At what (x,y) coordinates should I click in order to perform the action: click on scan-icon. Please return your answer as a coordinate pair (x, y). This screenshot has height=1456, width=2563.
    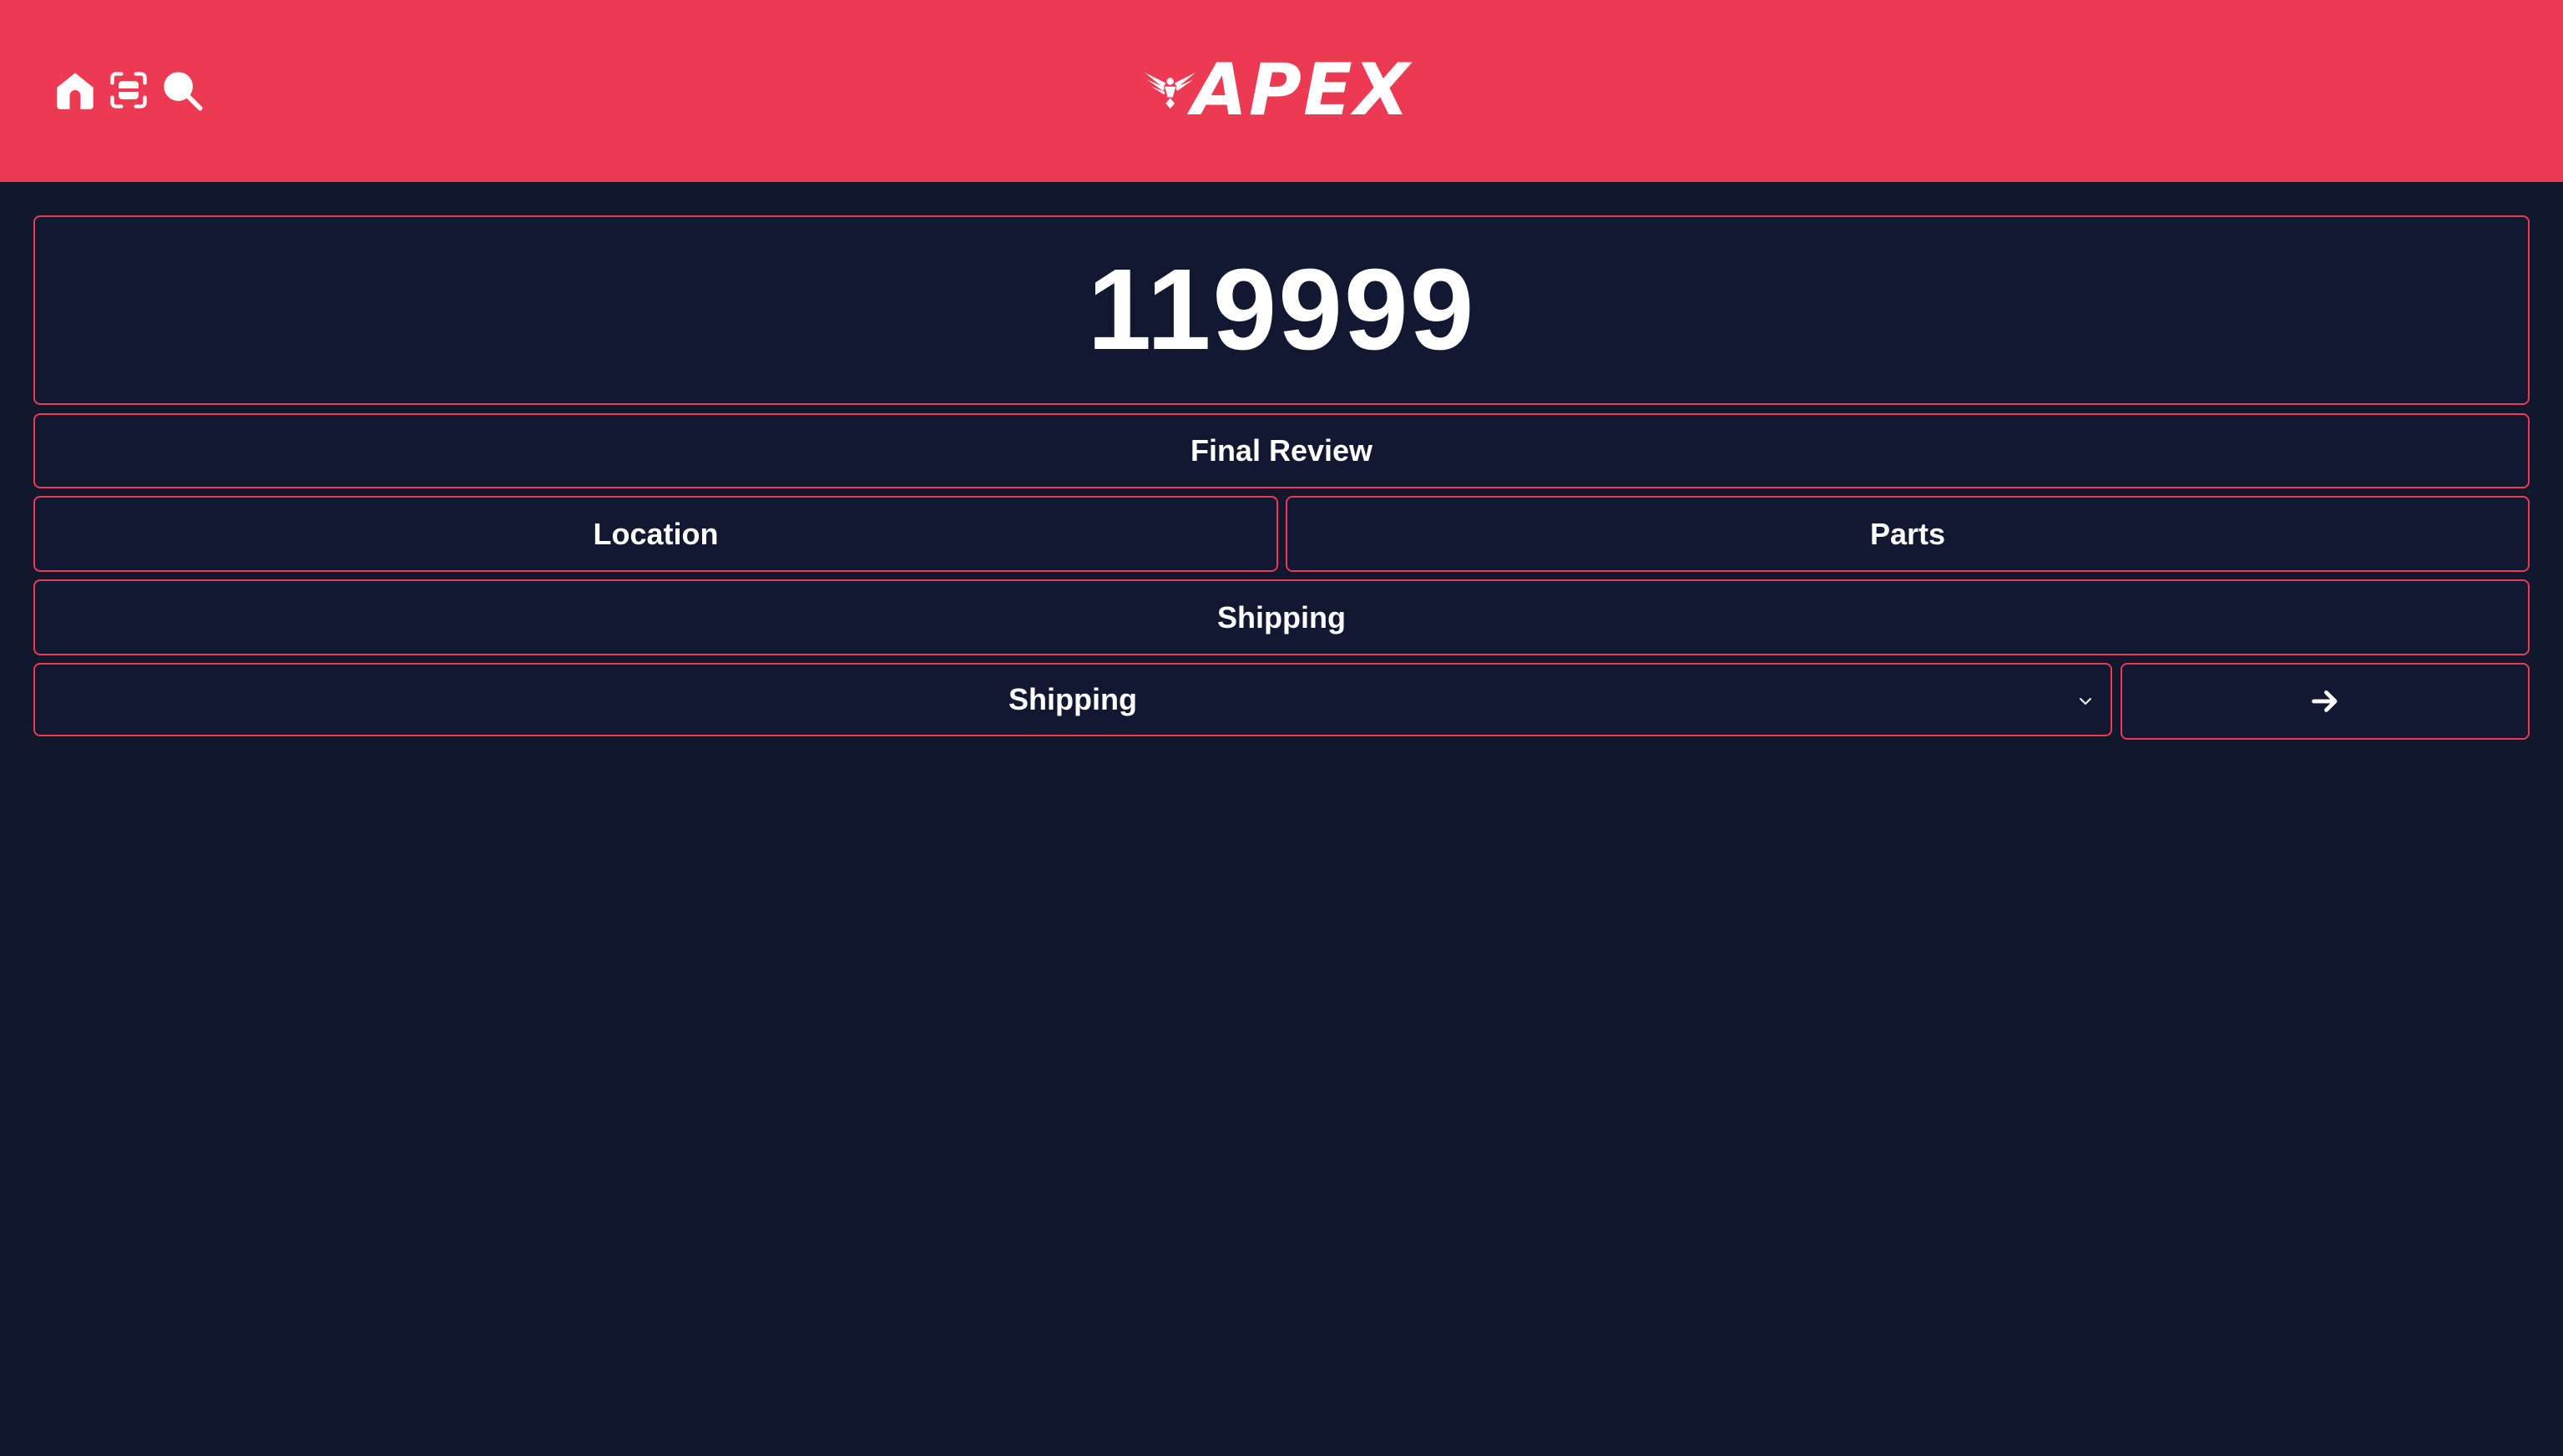
    Looking at the image, I should click on (128, 90).